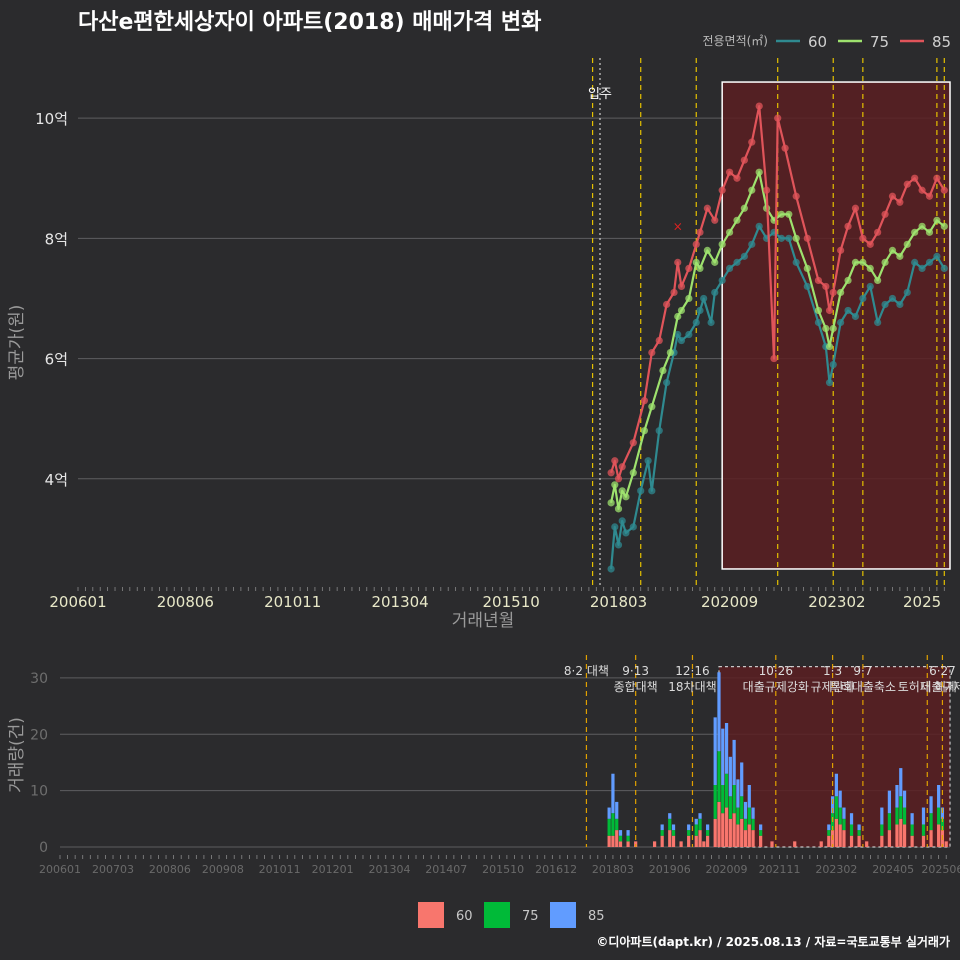  I want to click on bottom-x-tick-label: 202302, so click(836, 869).